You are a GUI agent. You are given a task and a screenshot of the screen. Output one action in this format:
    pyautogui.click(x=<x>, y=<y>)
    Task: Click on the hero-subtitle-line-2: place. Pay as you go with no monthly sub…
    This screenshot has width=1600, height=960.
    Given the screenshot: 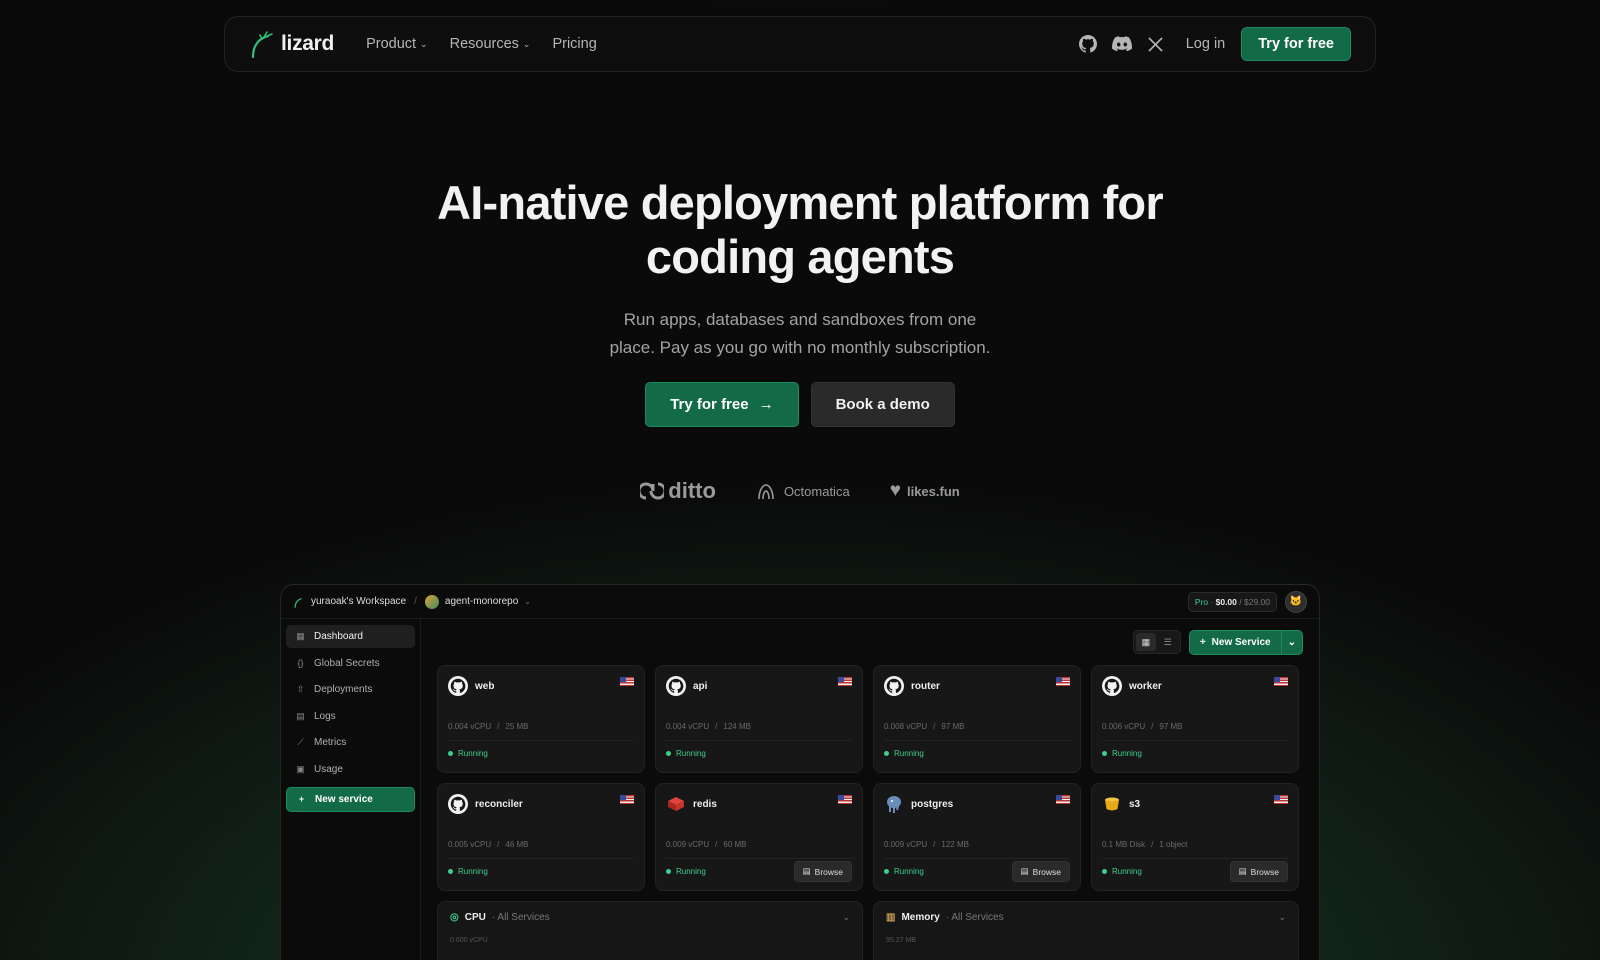 What is the action you would take?
    pyautogui.click(x=800, y=347)
    